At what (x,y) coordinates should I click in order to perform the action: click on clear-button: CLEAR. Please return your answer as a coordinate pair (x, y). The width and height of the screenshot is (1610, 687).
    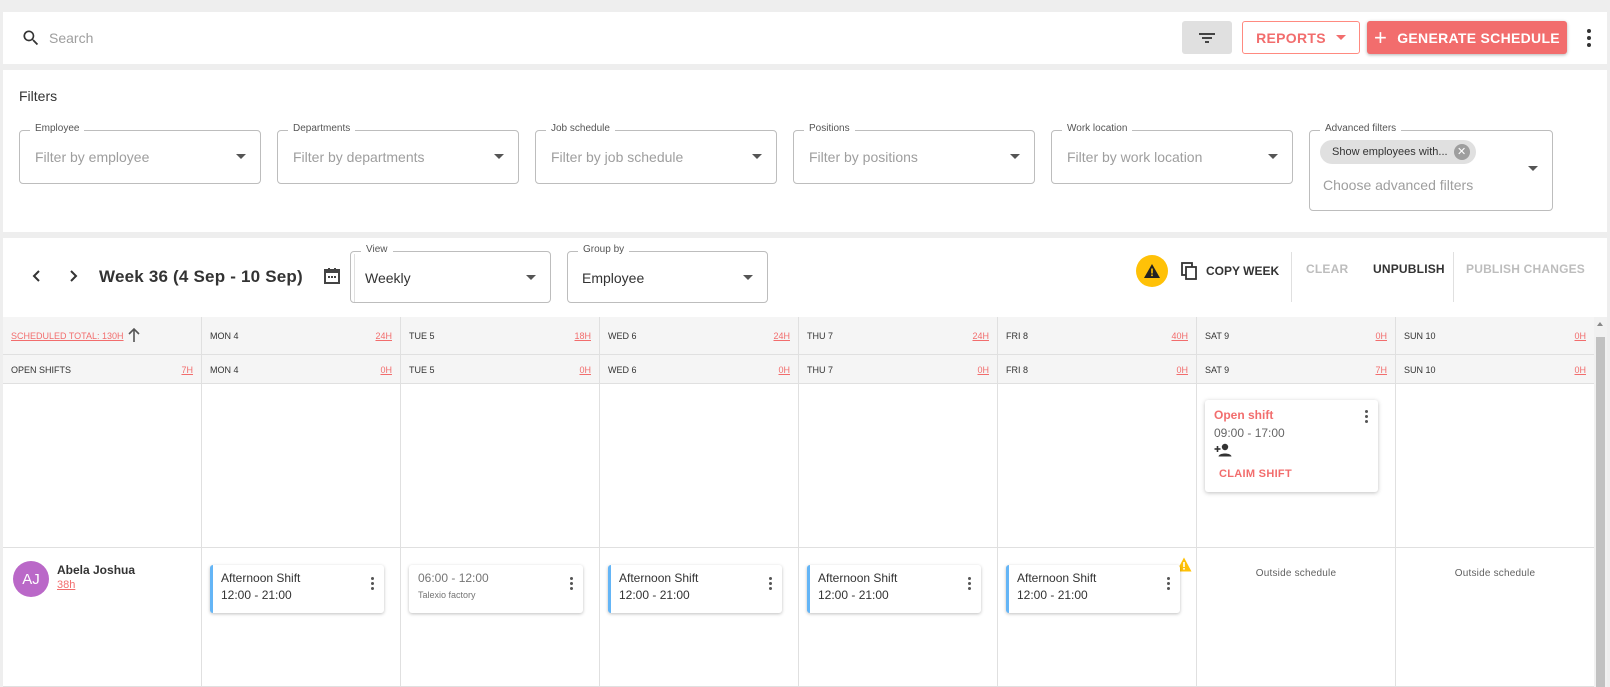
    Looking at the image, I should click on (1327, 269).